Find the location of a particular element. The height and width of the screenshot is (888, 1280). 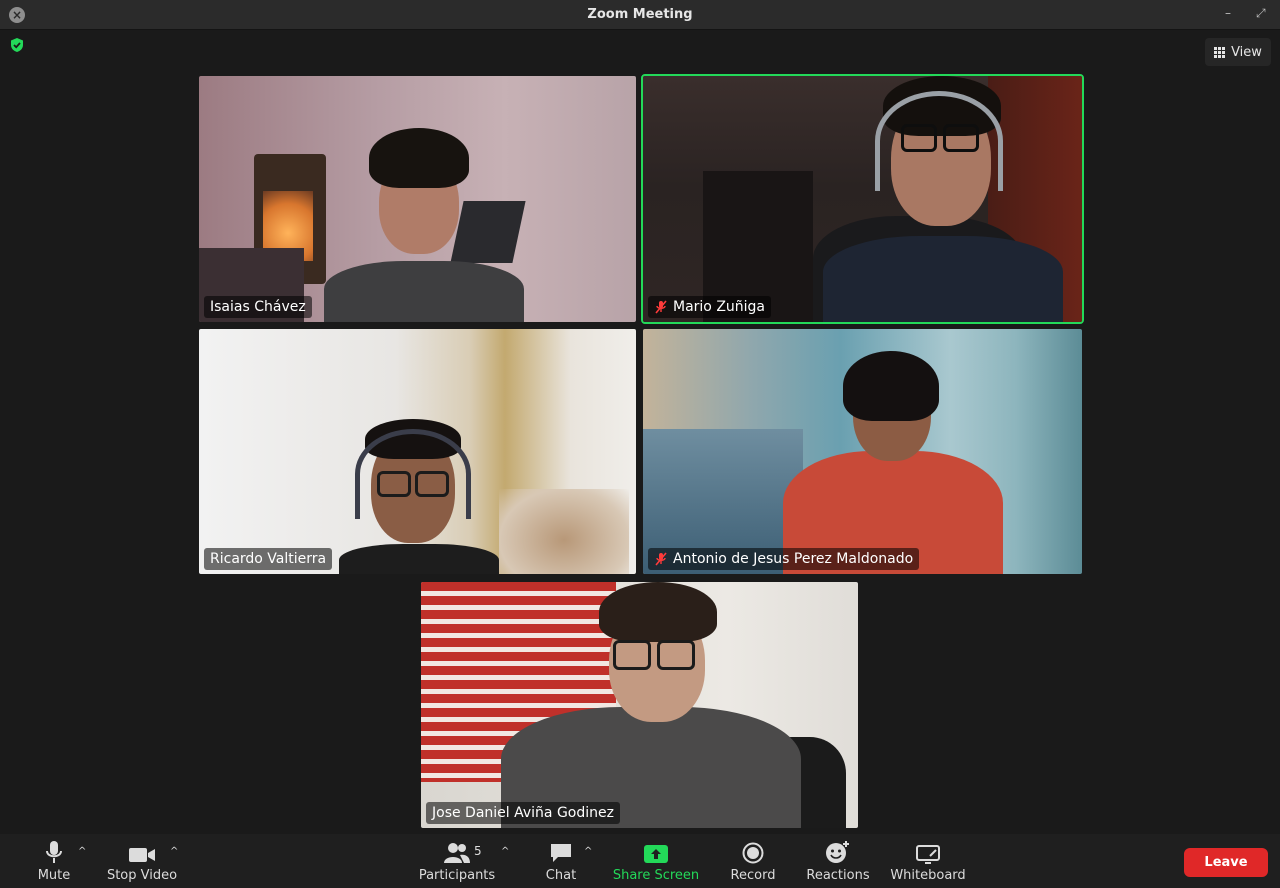

microphone-icon is located at coordinates (54, 852).